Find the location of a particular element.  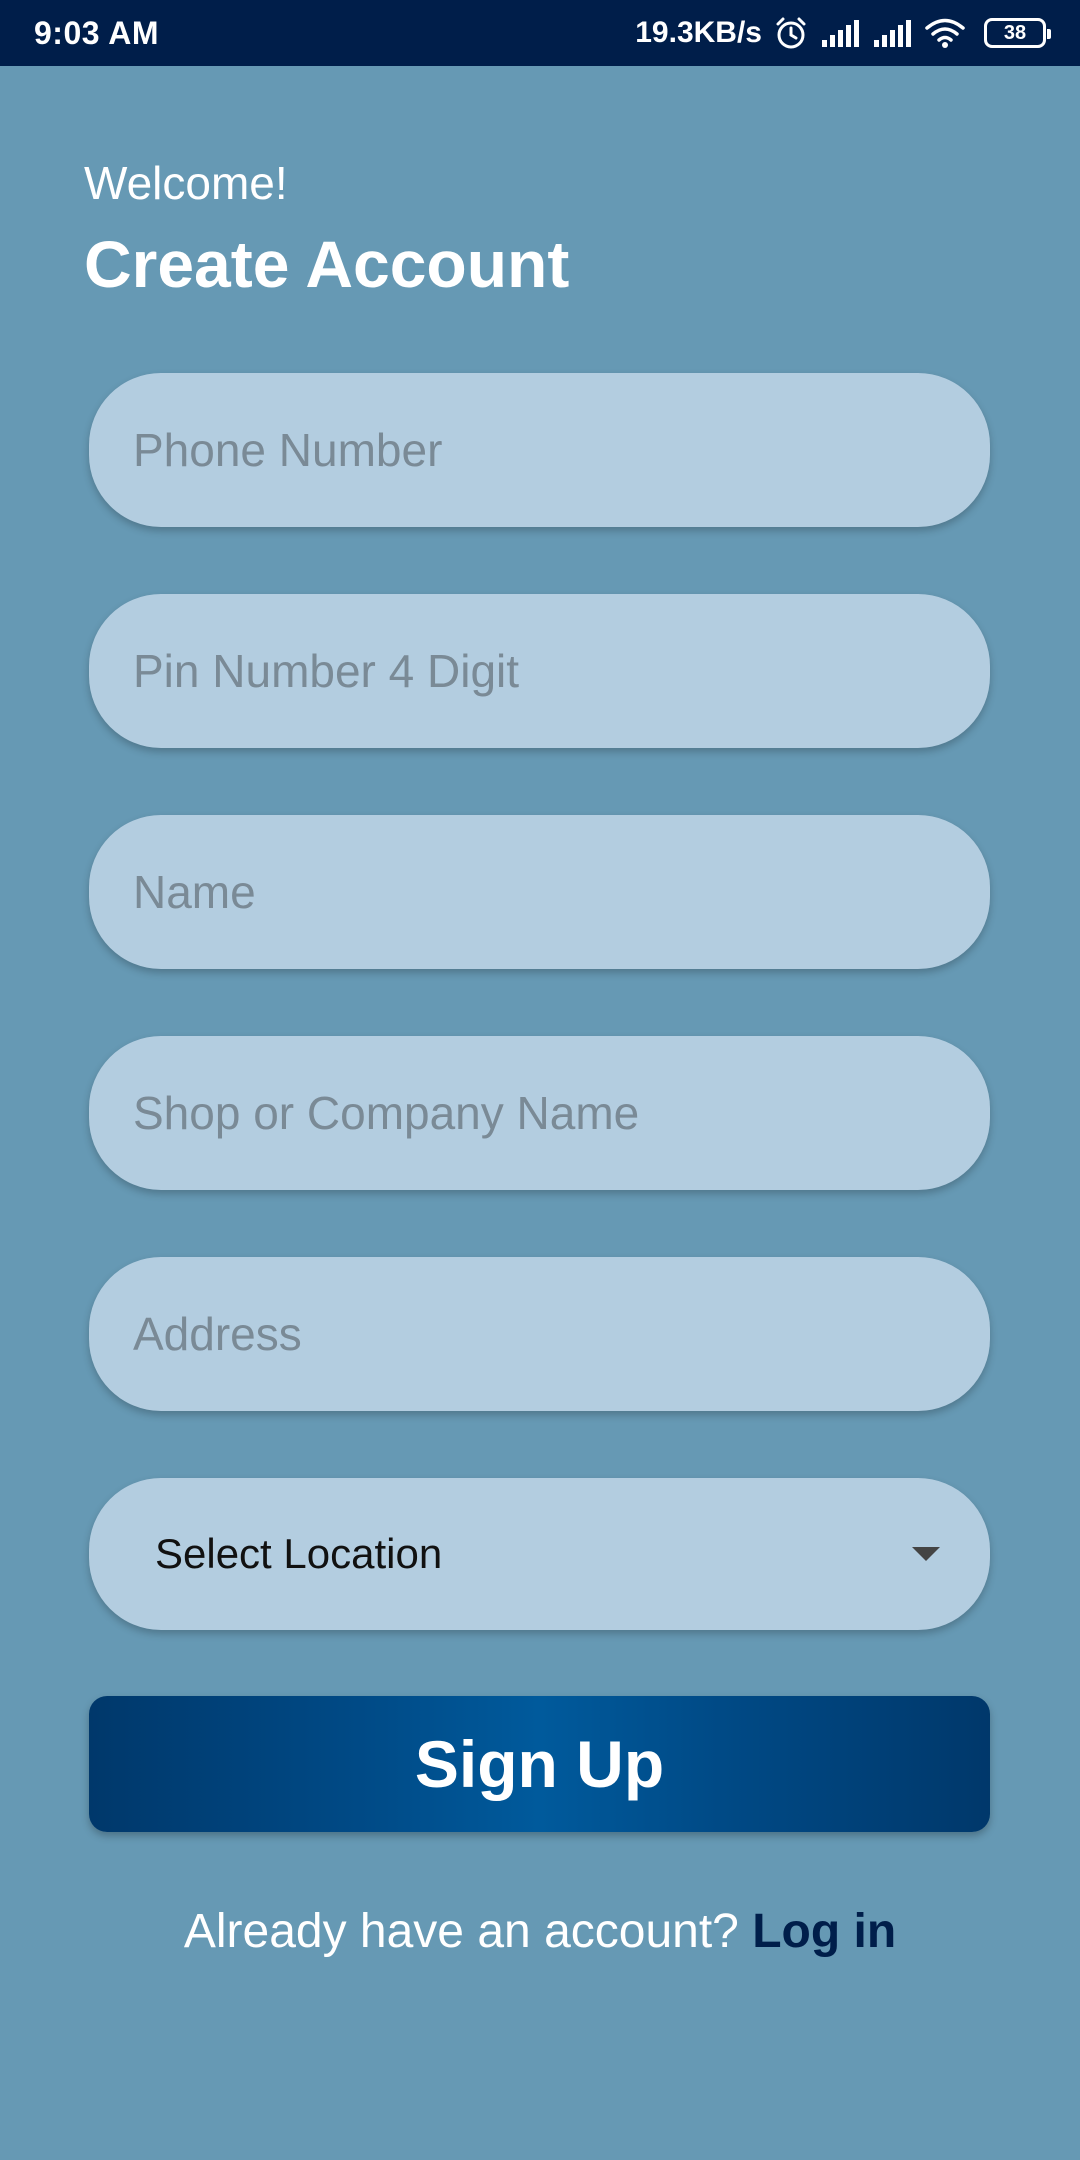

pin-field is located at coordinates (539, 671).